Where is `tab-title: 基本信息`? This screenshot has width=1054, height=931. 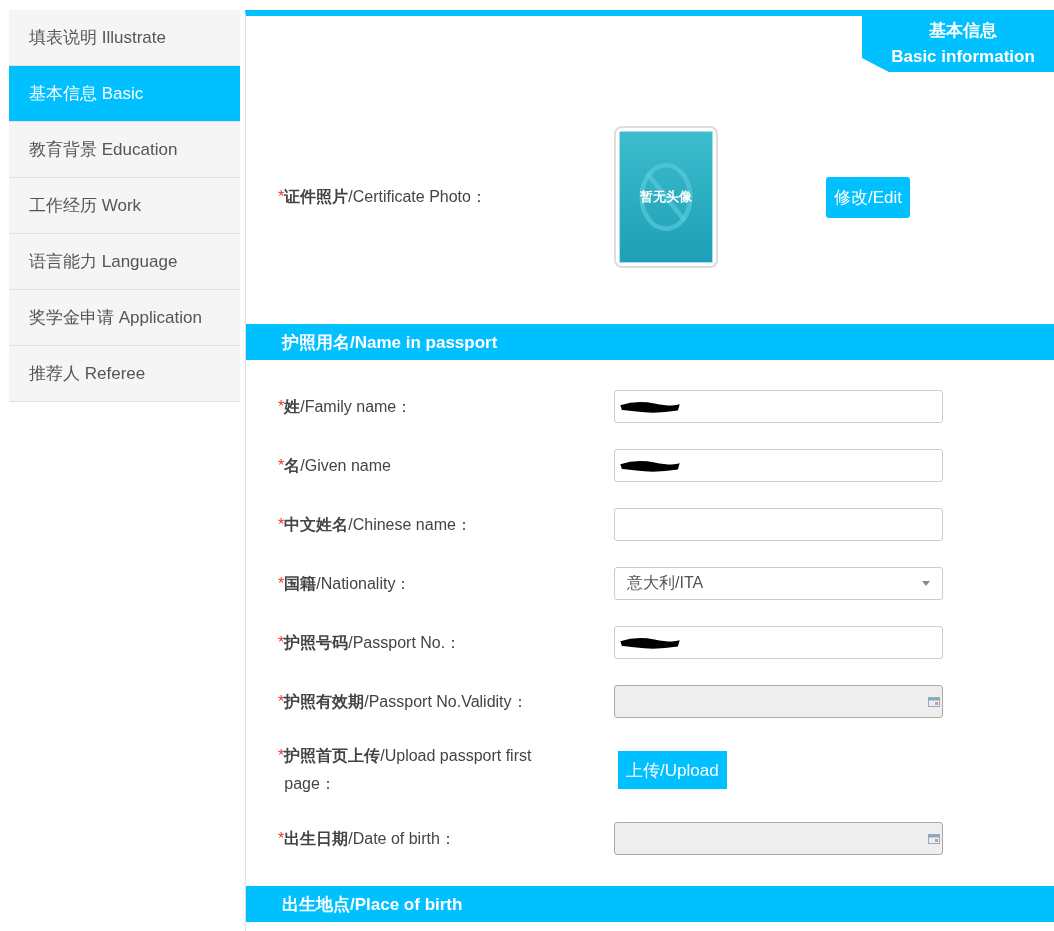
tab-title: 基本信息 is located at coordinates (963, 31).